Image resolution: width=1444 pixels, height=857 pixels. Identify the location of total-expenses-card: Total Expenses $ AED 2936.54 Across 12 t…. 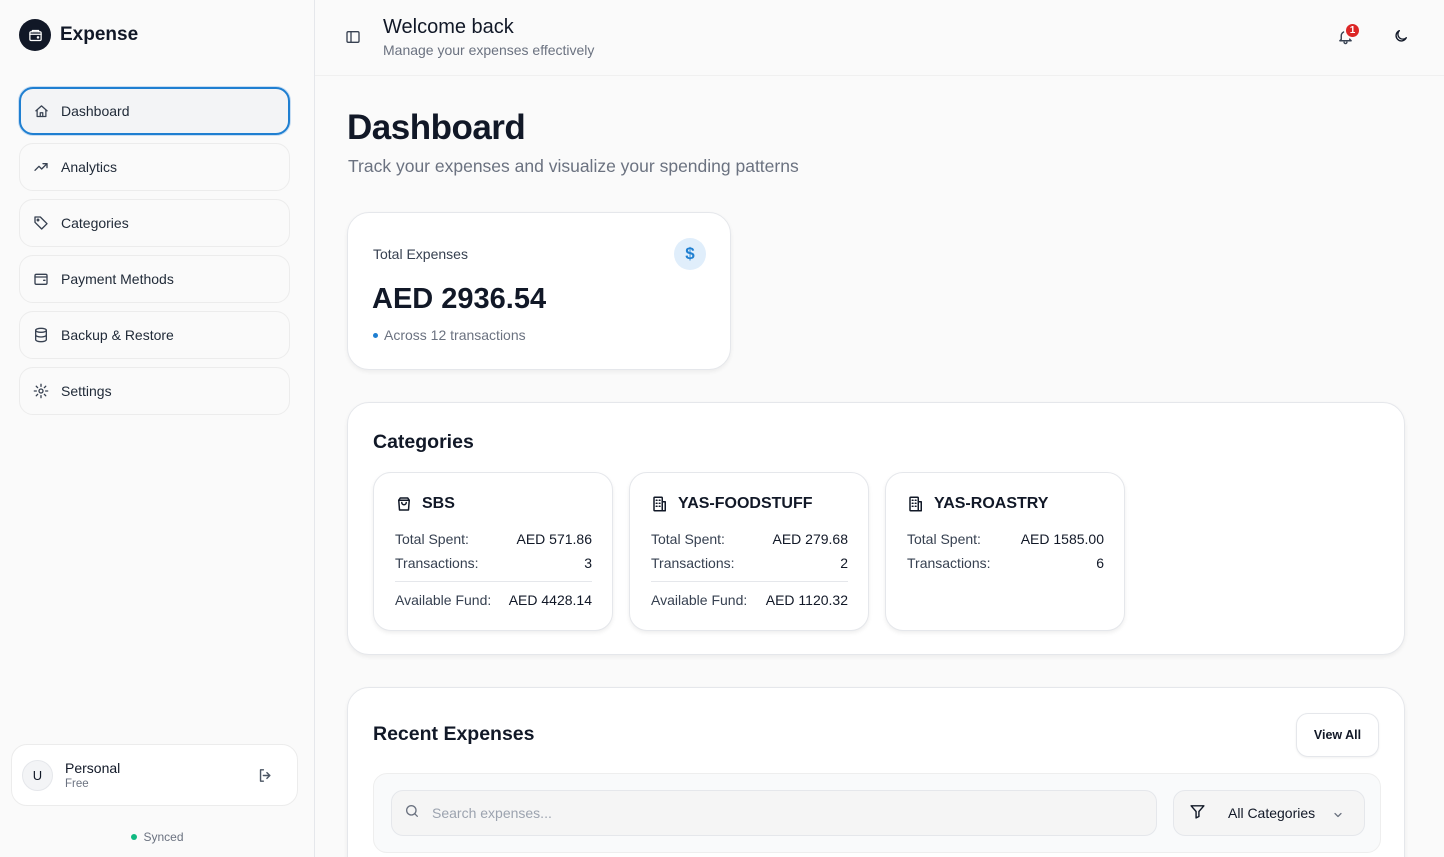
(539, 291).